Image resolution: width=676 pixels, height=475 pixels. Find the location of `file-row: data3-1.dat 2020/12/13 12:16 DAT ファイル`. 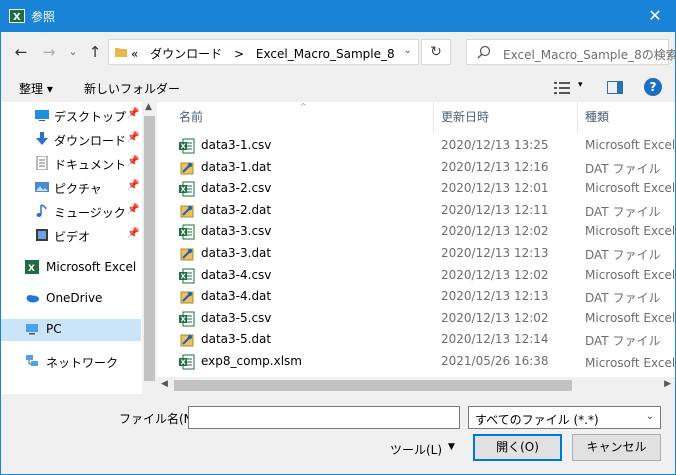

file-row: data3-1.dat 2020/12/13 12:16 DAT ファイル is located at coordinates (416, 167).